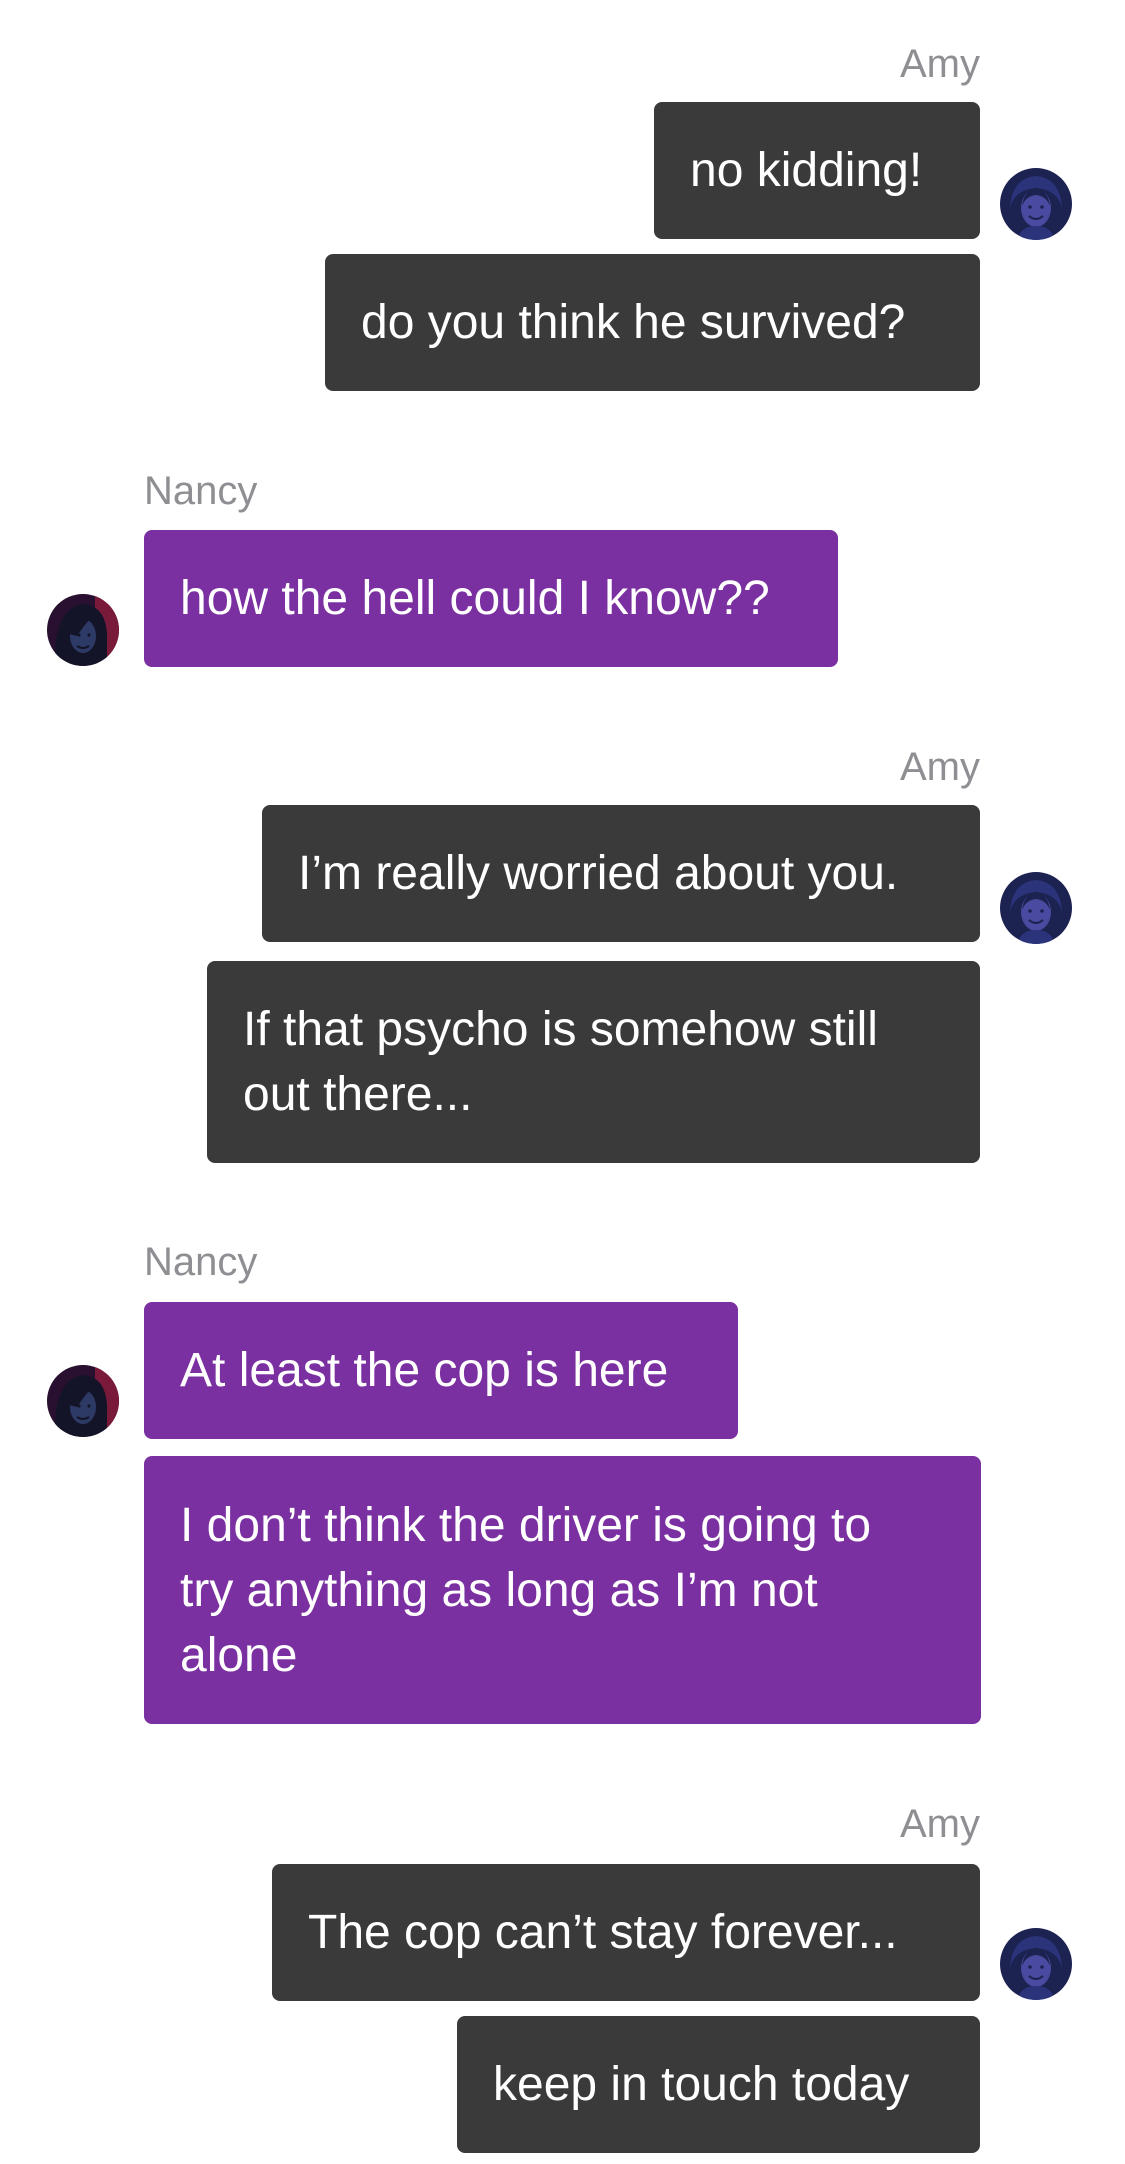 The width and height of the screenshot is (1125, 2164). I want to click on message-text: I’m really worried about you., so click(598, 873).